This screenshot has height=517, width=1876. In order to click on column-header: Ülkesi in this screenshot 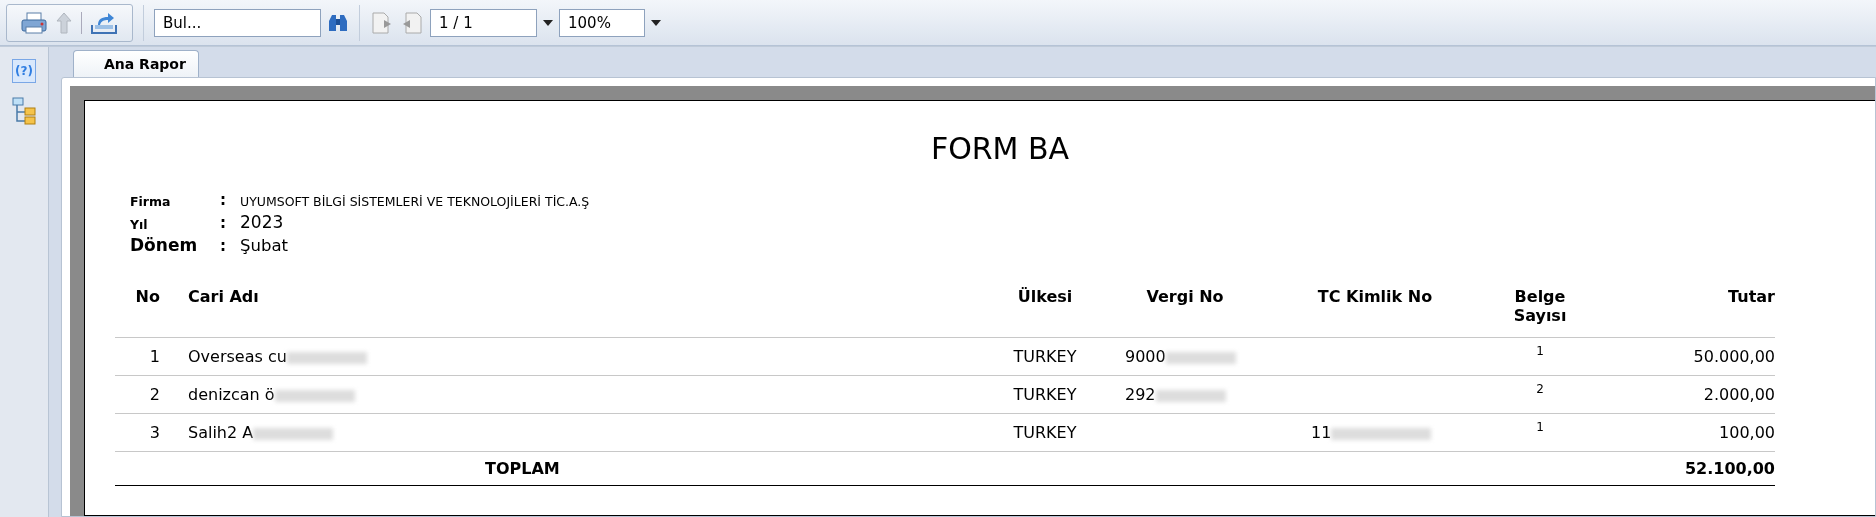, I will do `click(1045, 308)`.